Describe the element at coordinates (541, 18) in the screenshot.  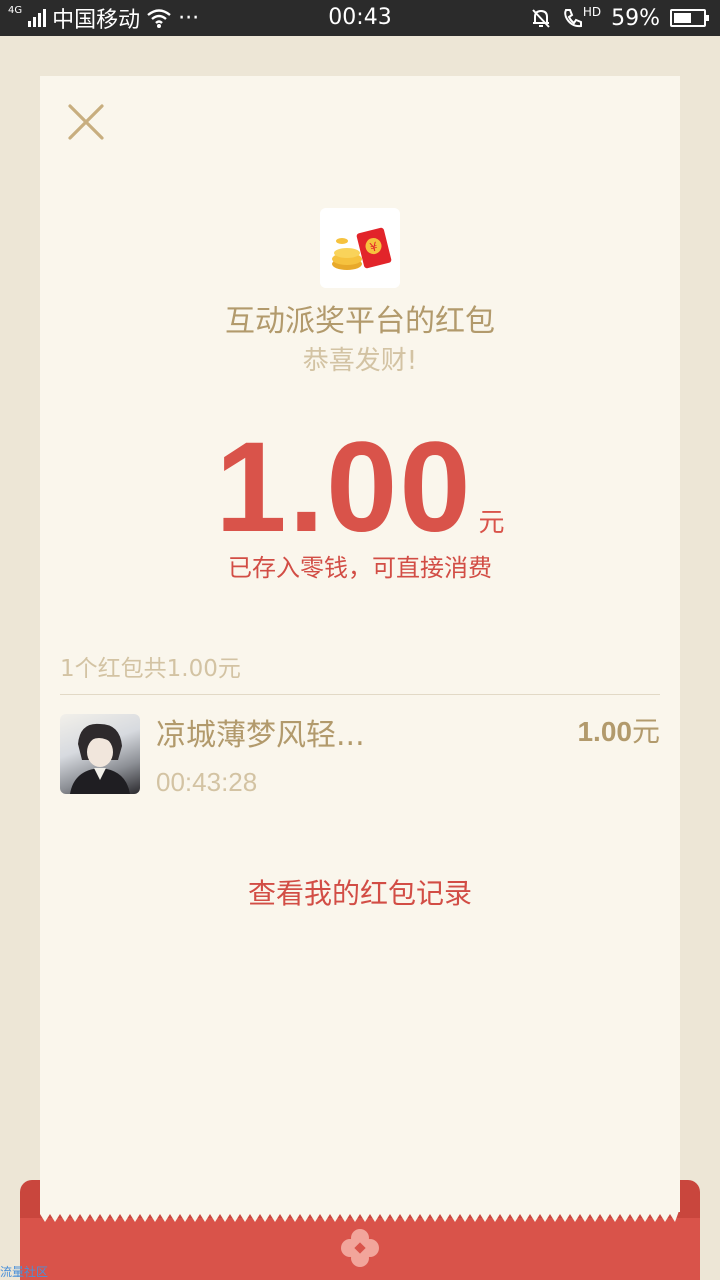
I see `bell-muted-icon` at that location.